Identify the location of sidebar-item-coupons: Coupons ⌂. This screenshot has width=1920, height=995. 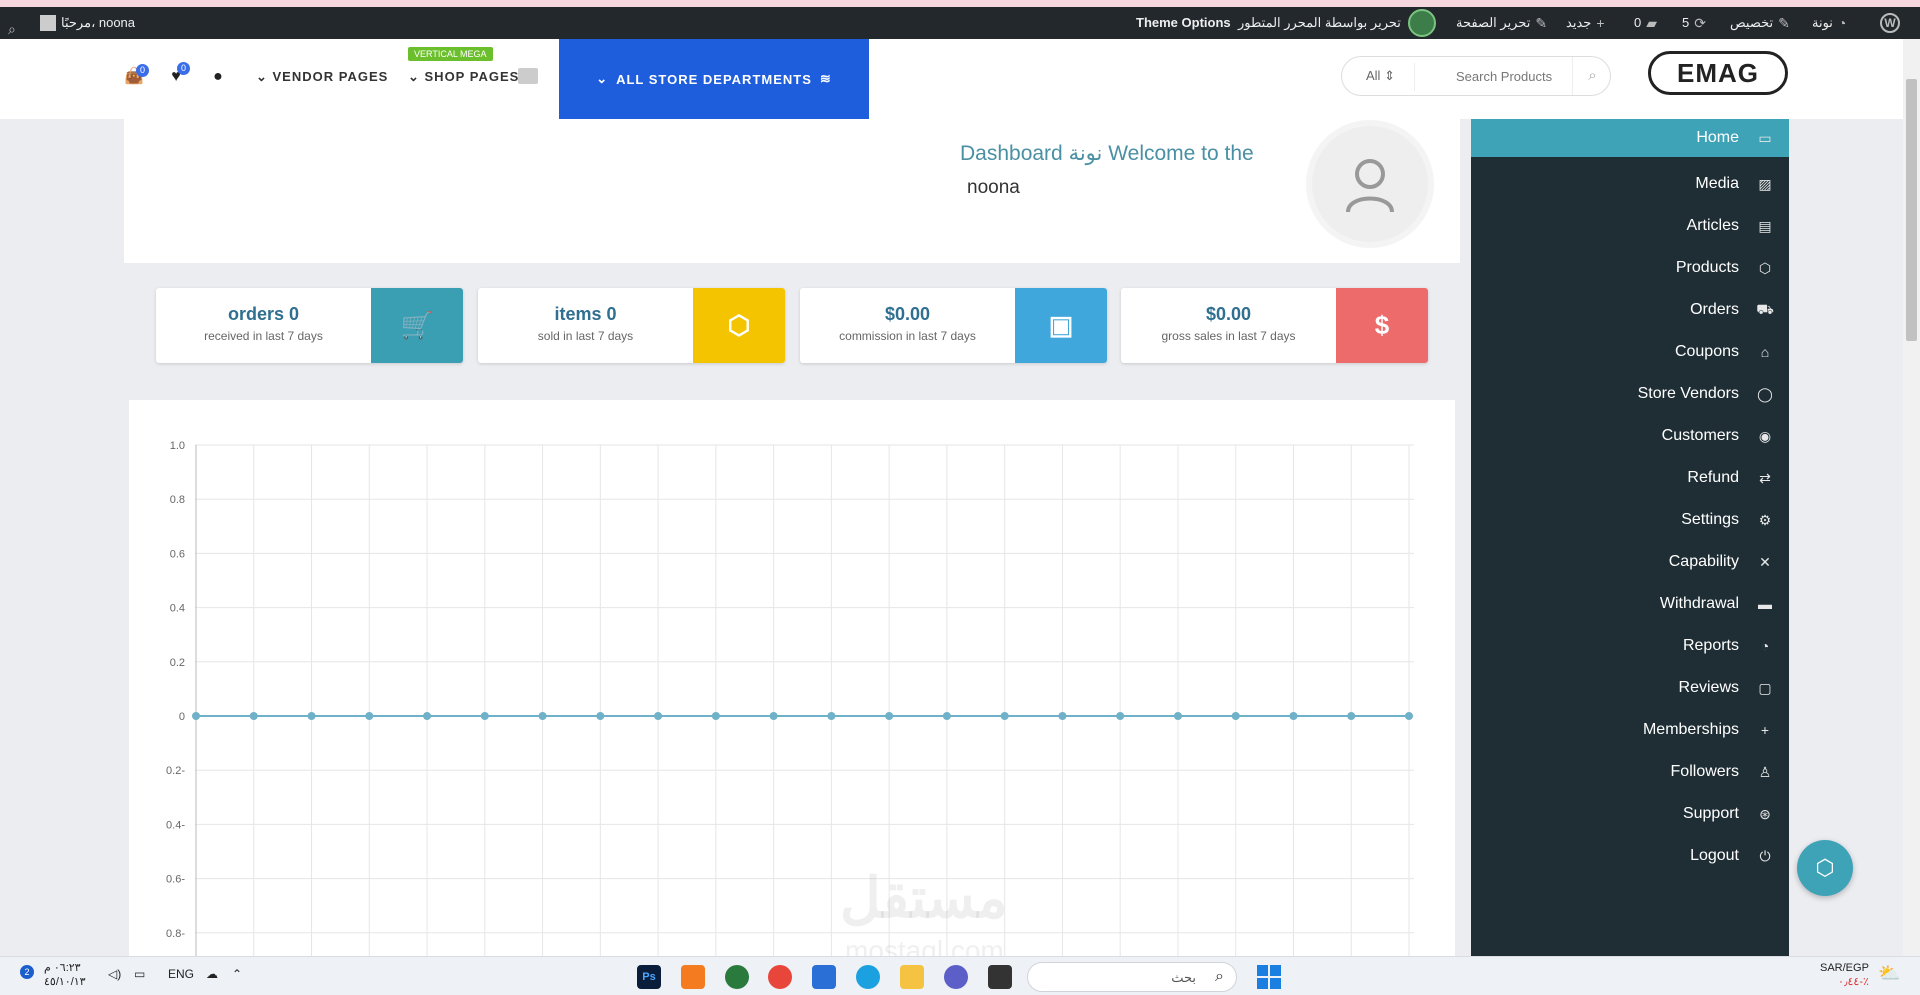
(1630, 352).